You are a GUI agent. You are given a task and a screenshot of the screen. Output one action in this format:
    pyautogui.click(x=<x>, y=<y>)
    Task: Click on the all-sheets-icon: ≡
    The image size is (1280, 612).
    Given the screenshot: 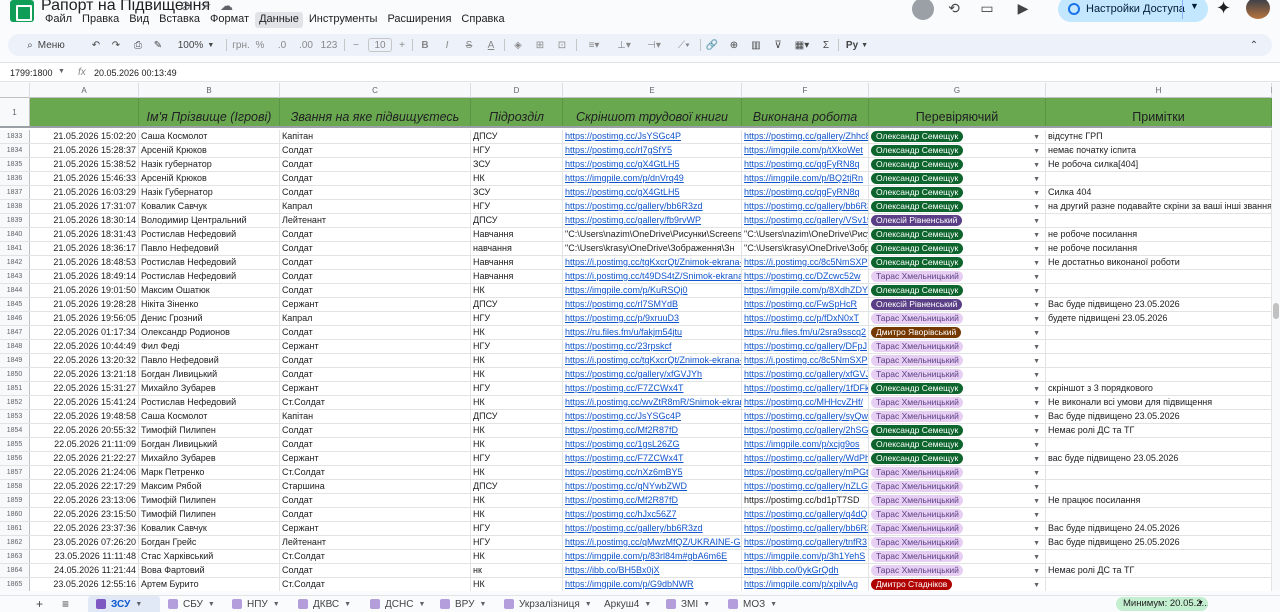 What is the action you would take?
    pyautogui.click(x=65, y=604)
    